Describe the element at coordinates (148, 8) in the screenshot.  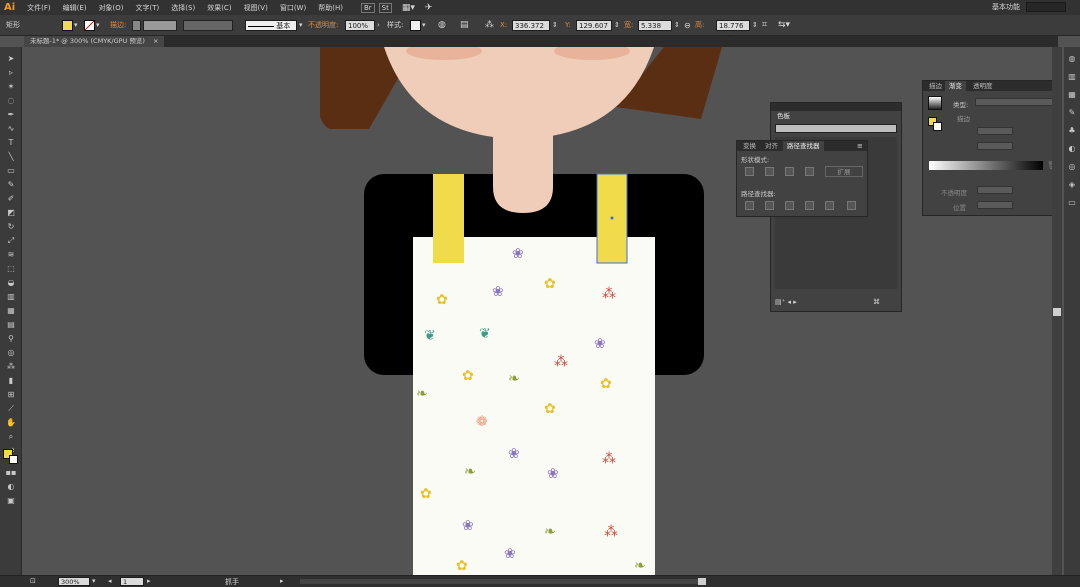
I see `menu-type: 文字(T)` at that location.